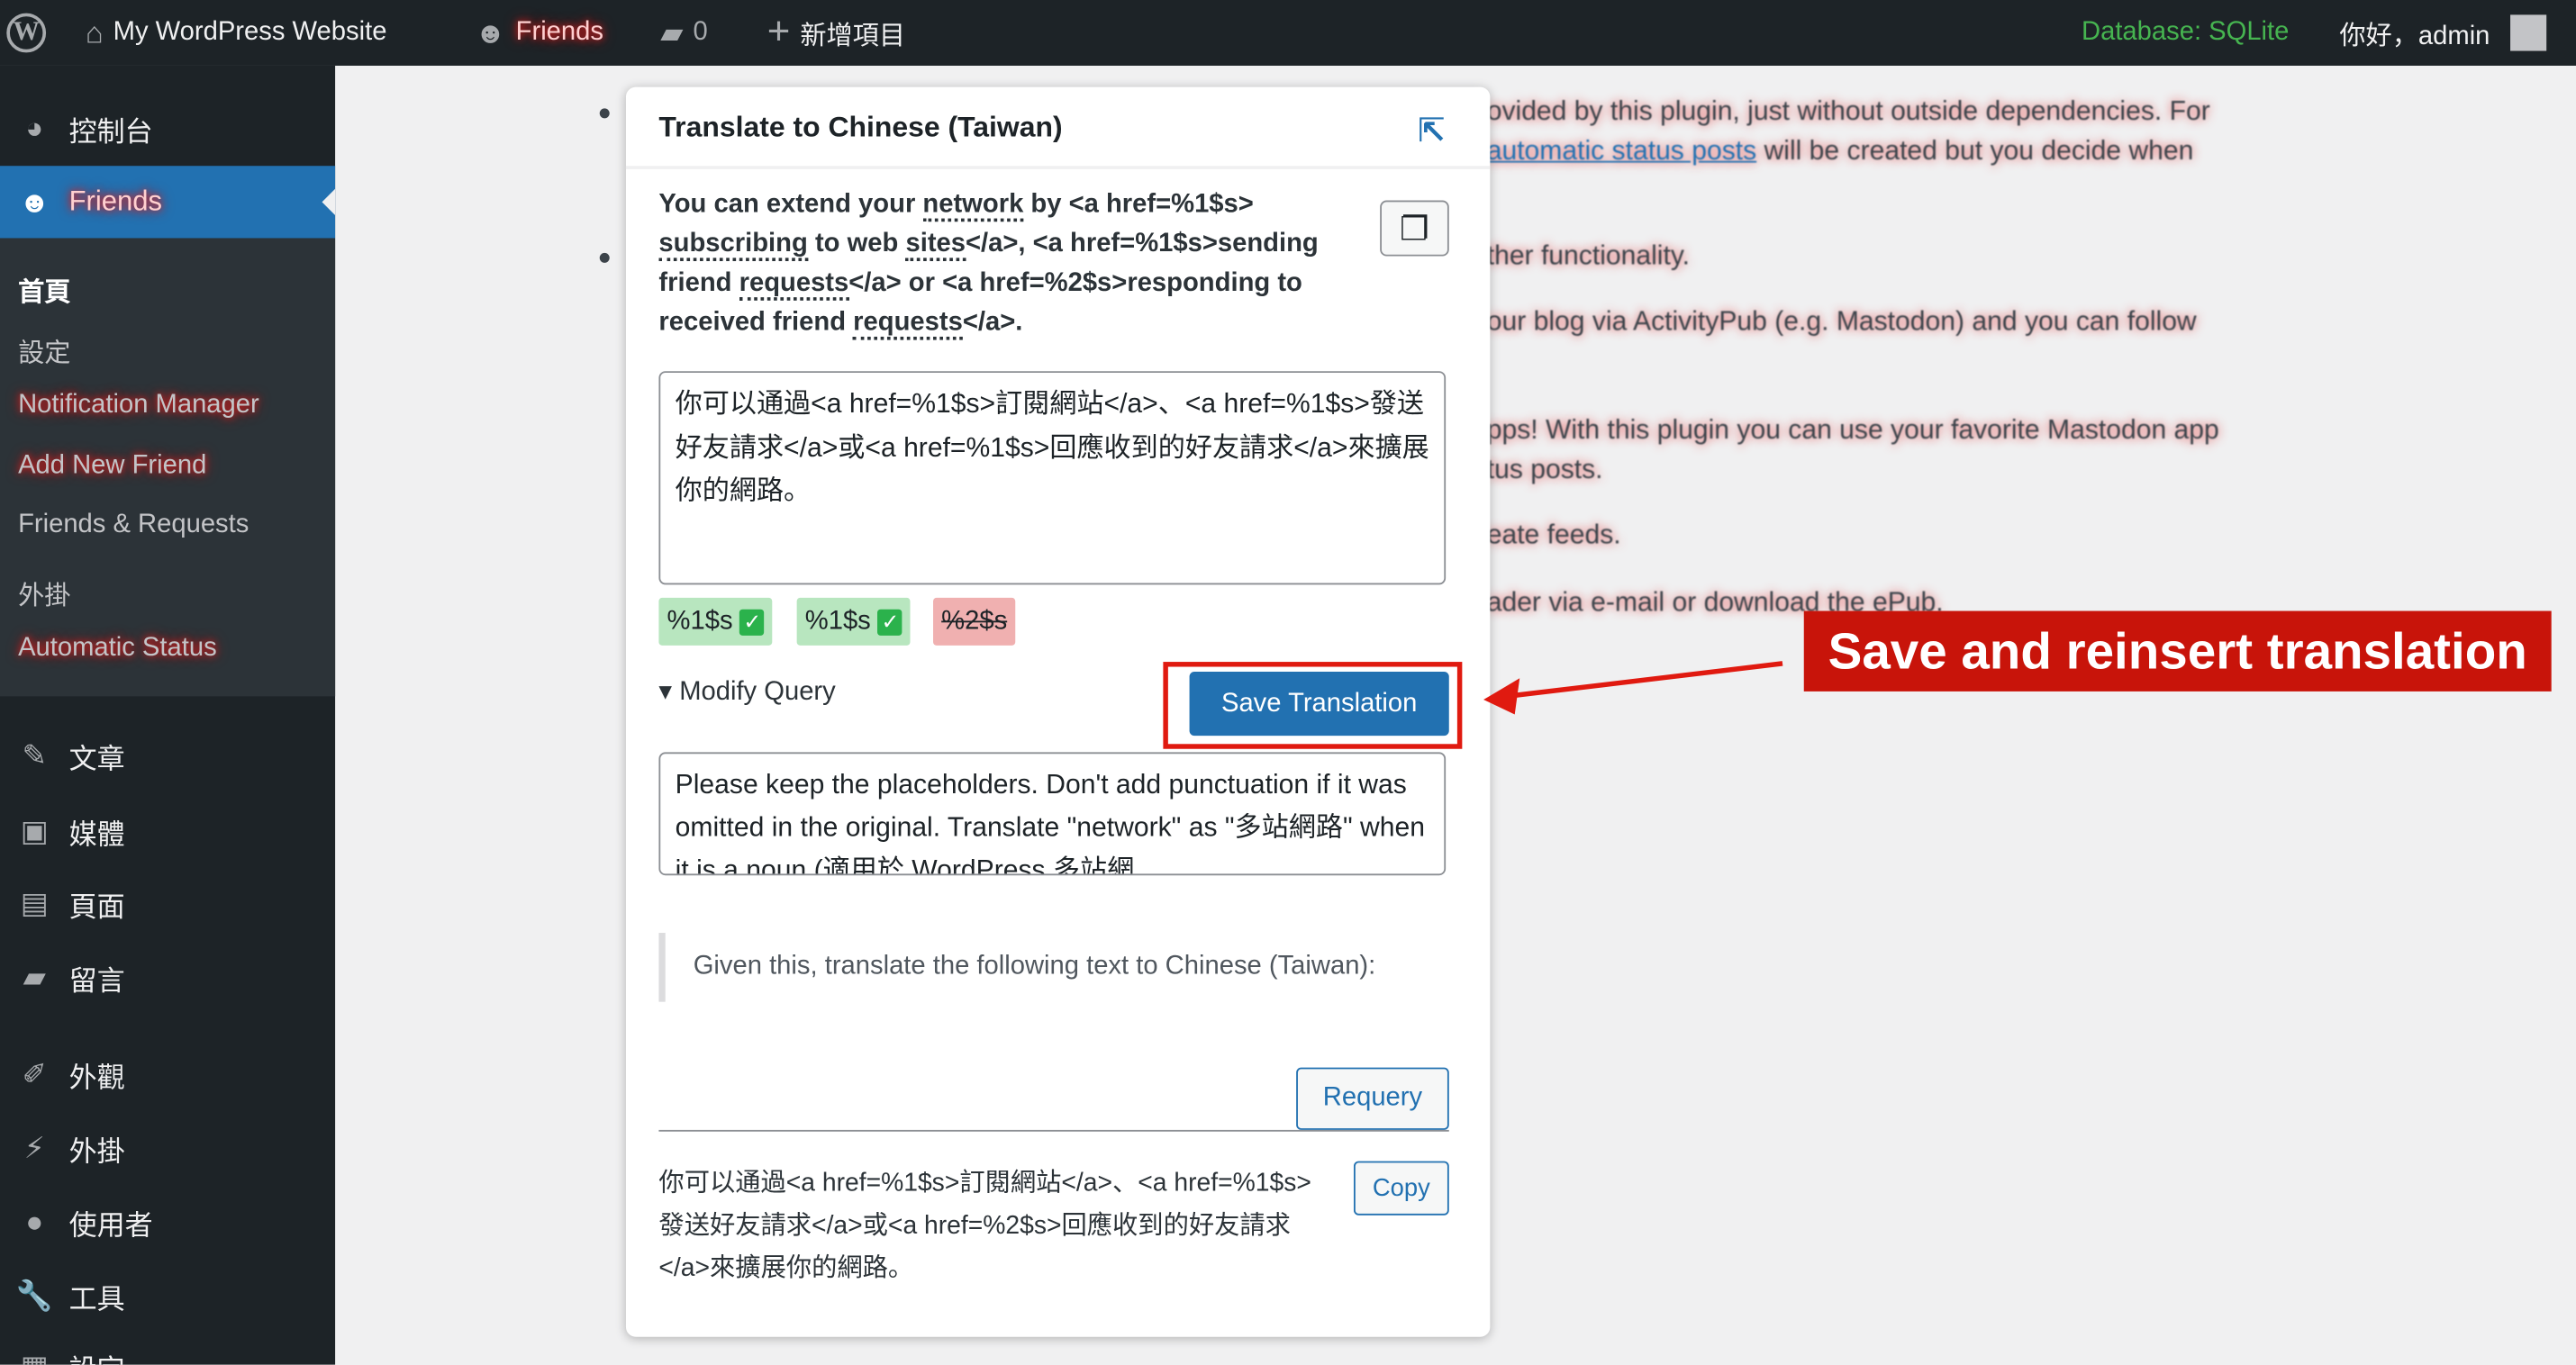  I want to click on glossary-term: sites, so click(935, 246).